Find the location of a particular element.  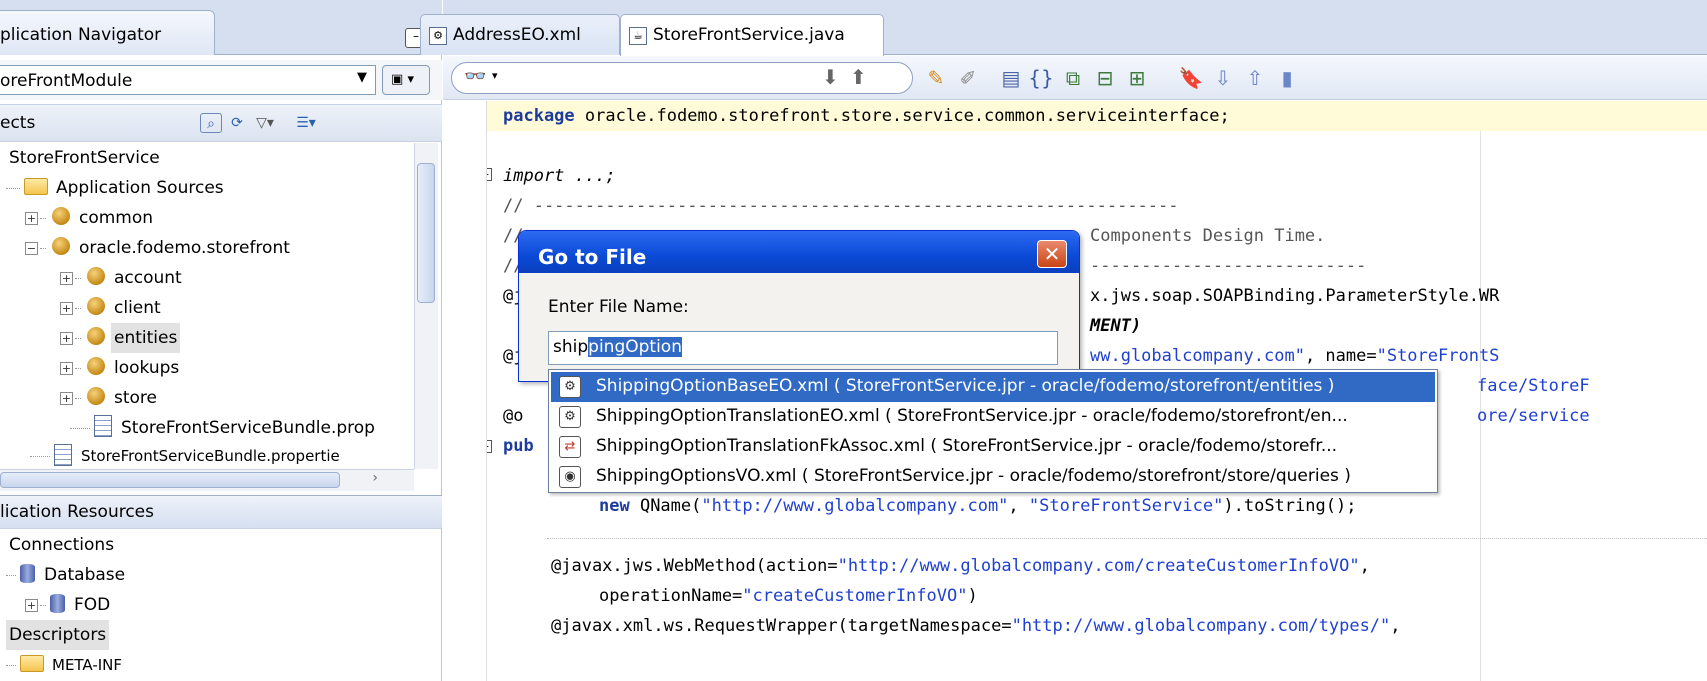

find-previous-icon: ⬆ is located at coordinates (858, 77).